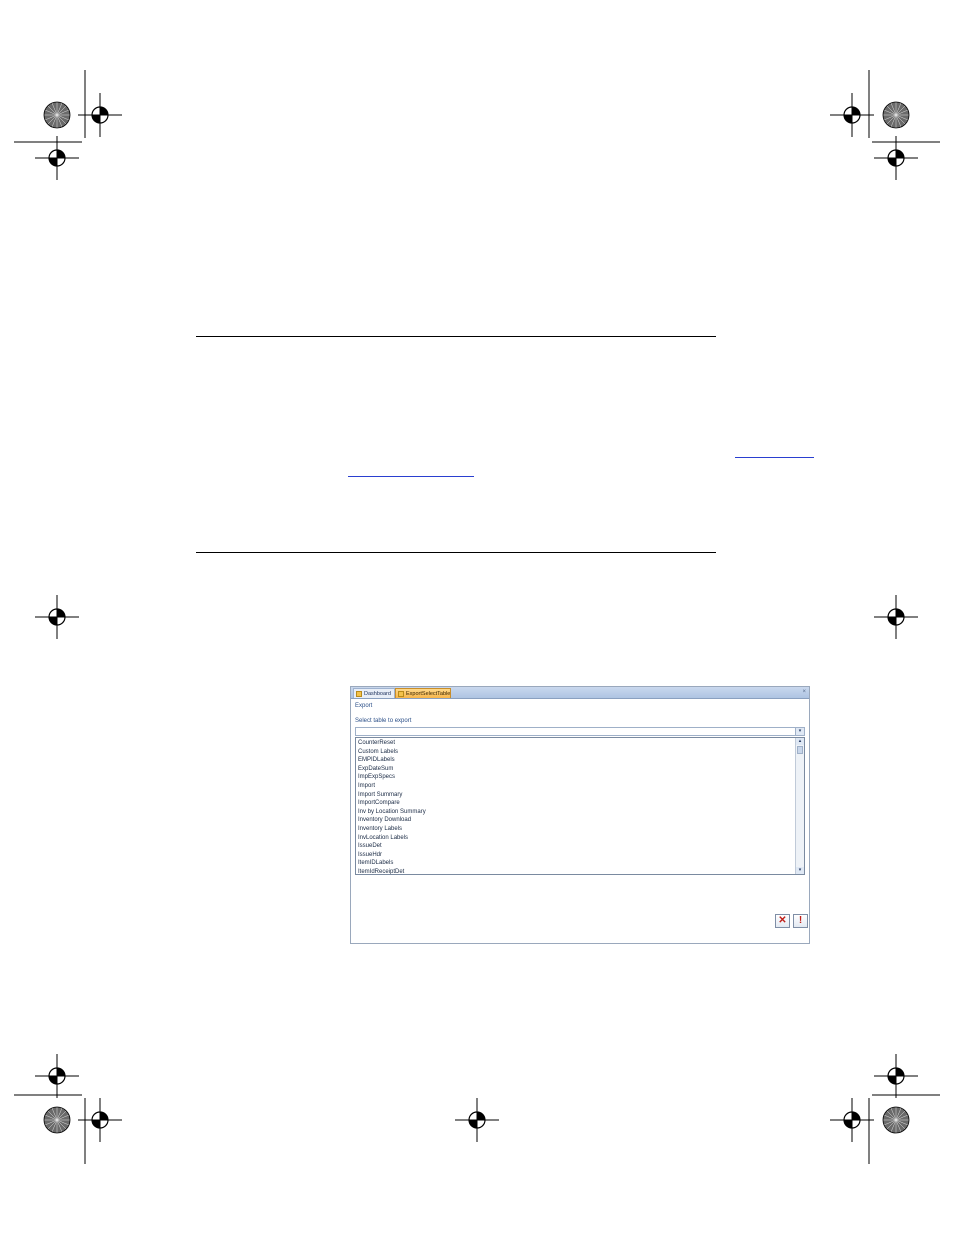 The width and height of the screenshot is (954, 1235). I want to click on list-item: IssueDet, so click(576, 846).